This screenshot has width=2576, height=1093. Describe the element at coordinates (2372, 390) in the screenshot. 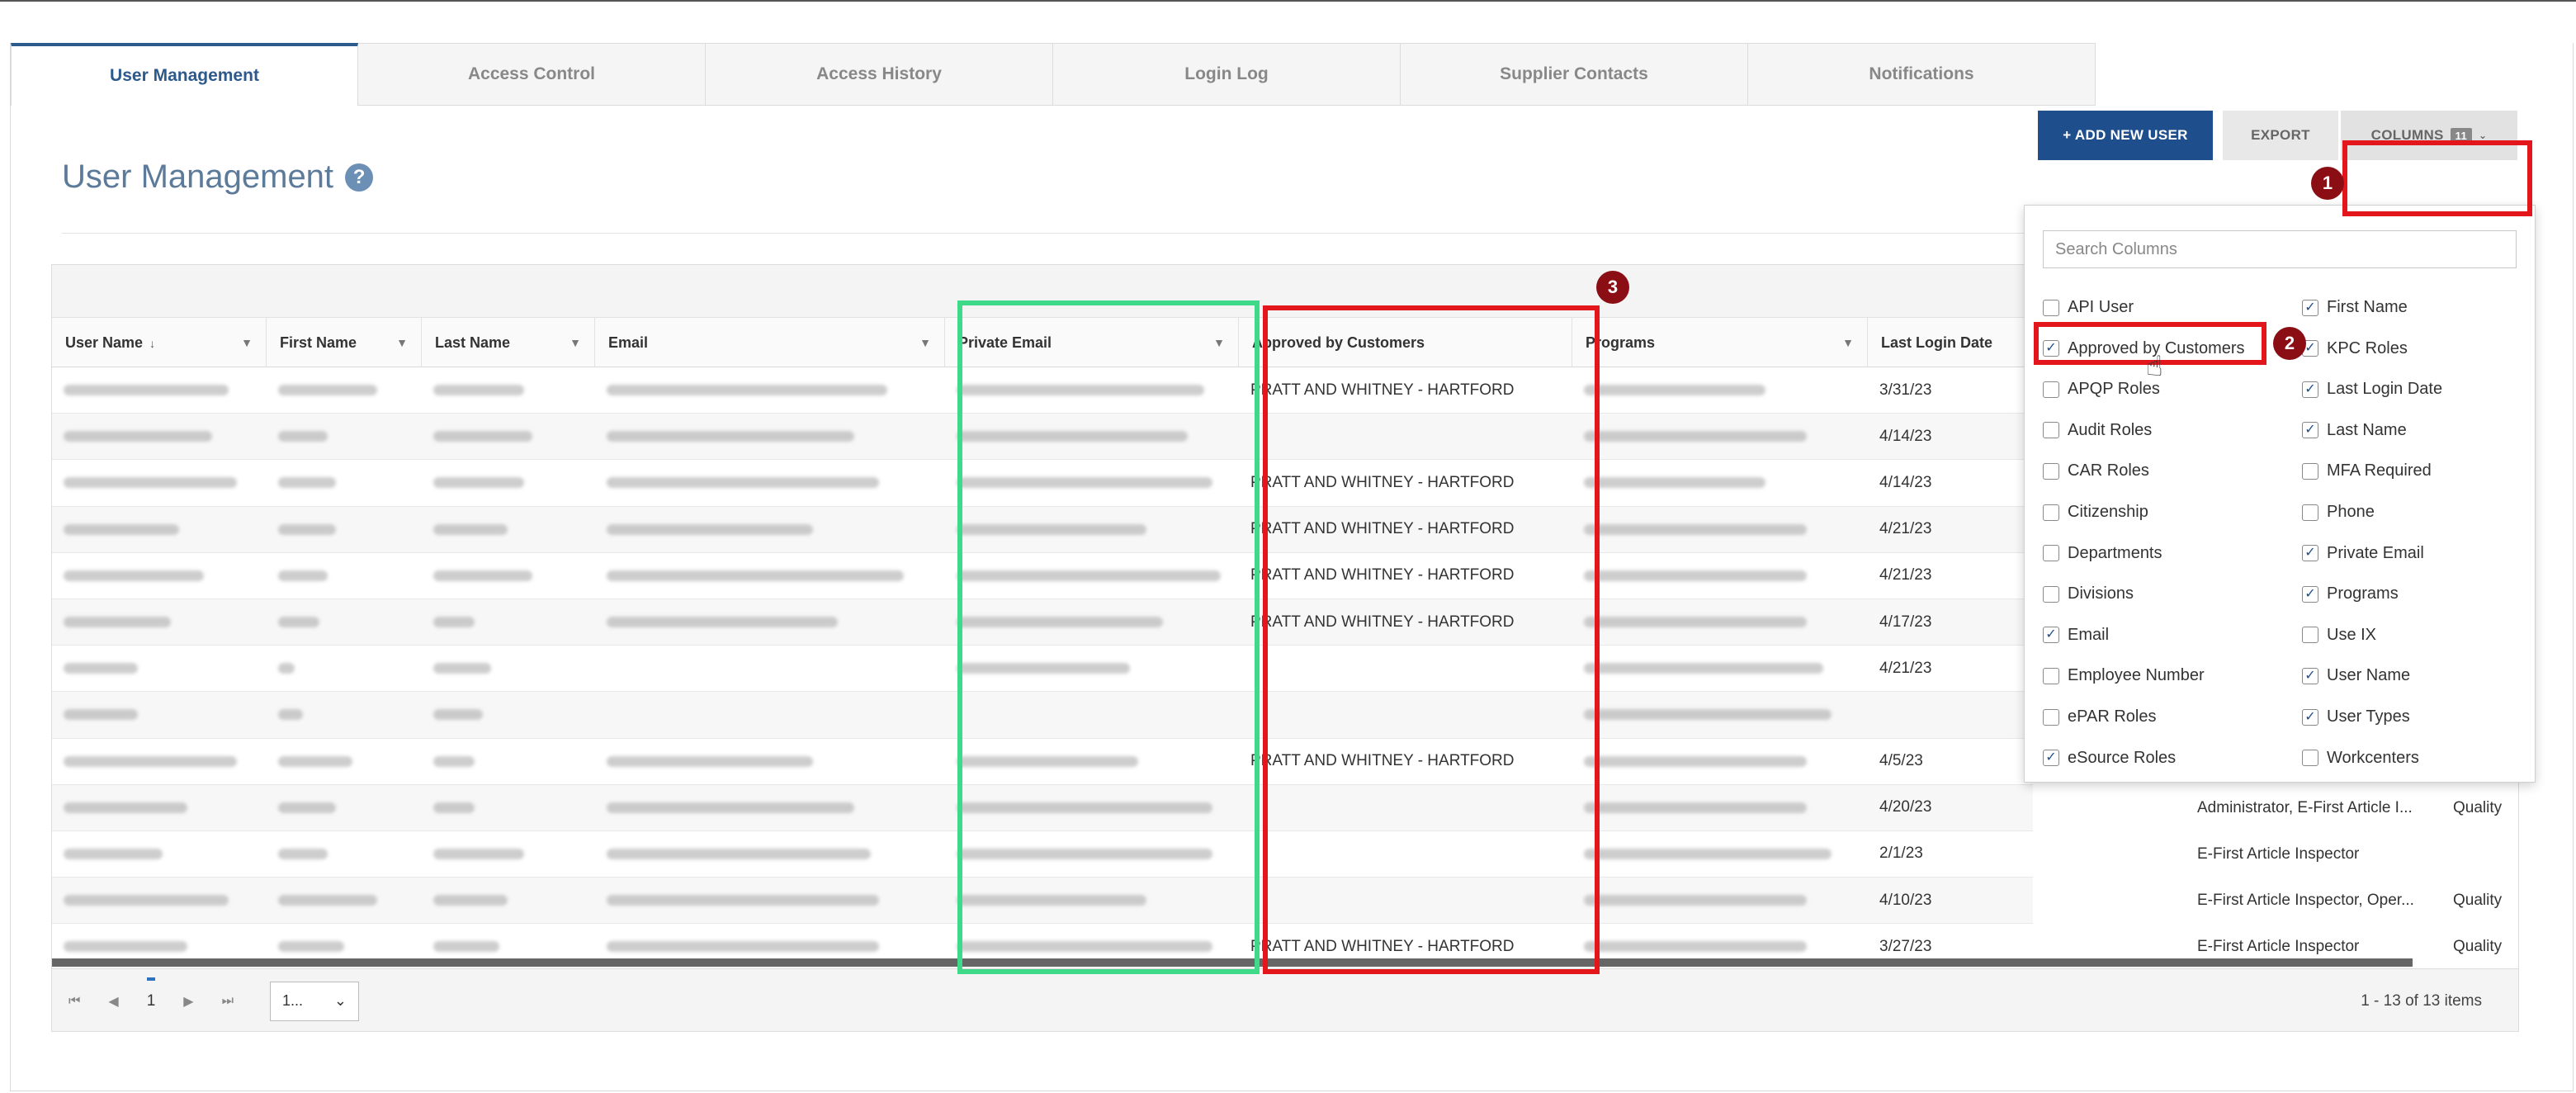

I see `column-option-last-login-date: ✓ Last Login Date` at that location.